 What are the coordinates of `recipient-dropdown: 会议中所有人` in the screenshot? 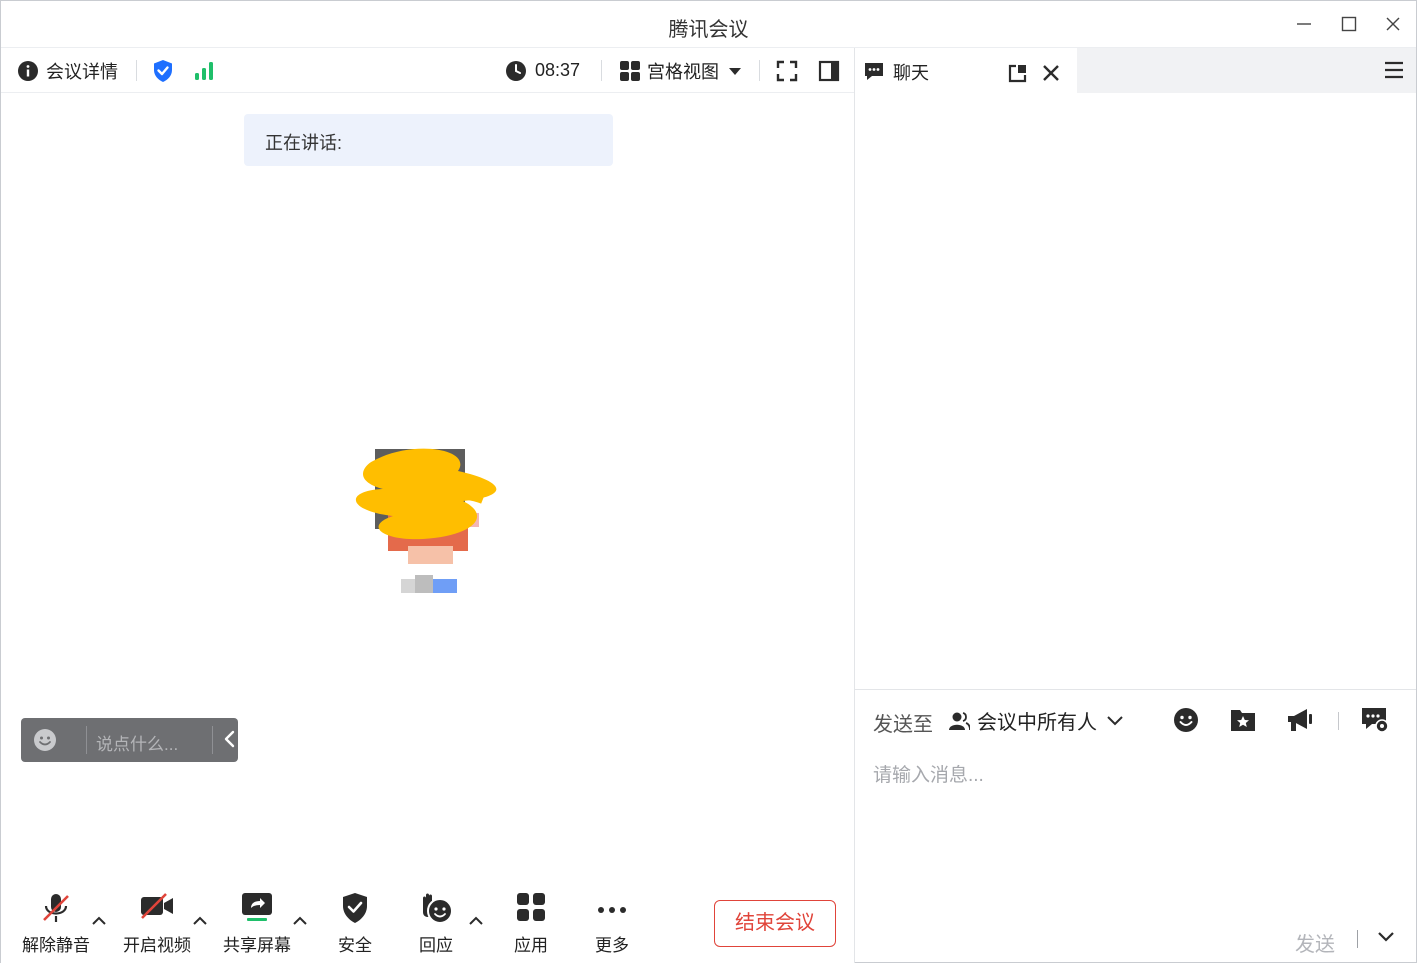 It's located at (1035, 720).